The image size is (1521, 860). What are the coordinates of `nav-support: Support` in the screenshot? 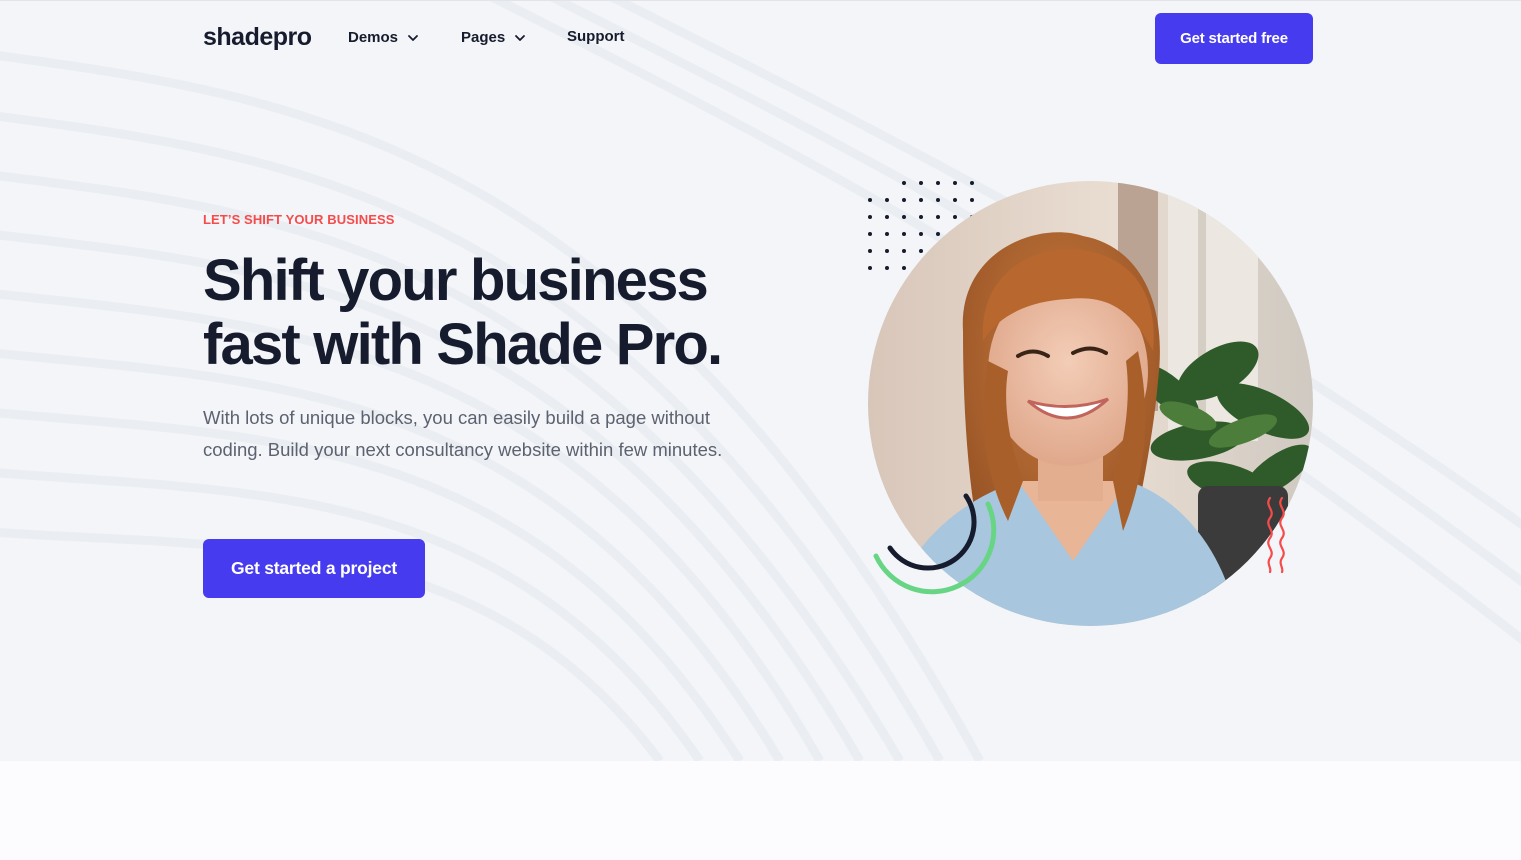 It's located at (596, 36).